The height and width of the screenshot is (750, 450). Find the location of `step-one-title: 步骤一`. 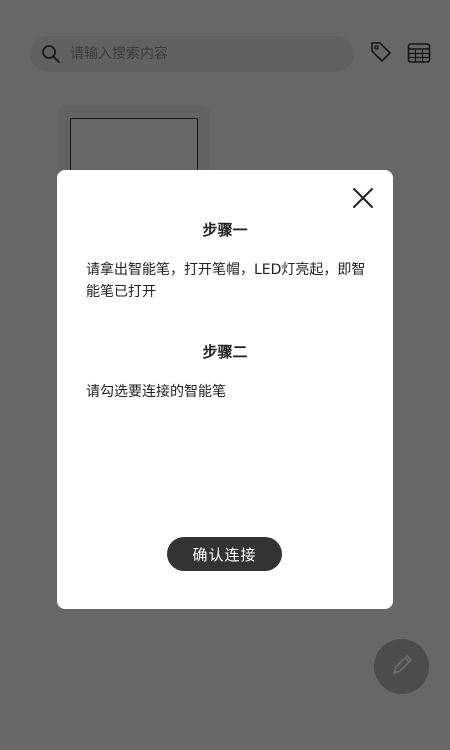

step-one-title: 步骤一 is located at coordinates (225, 230).